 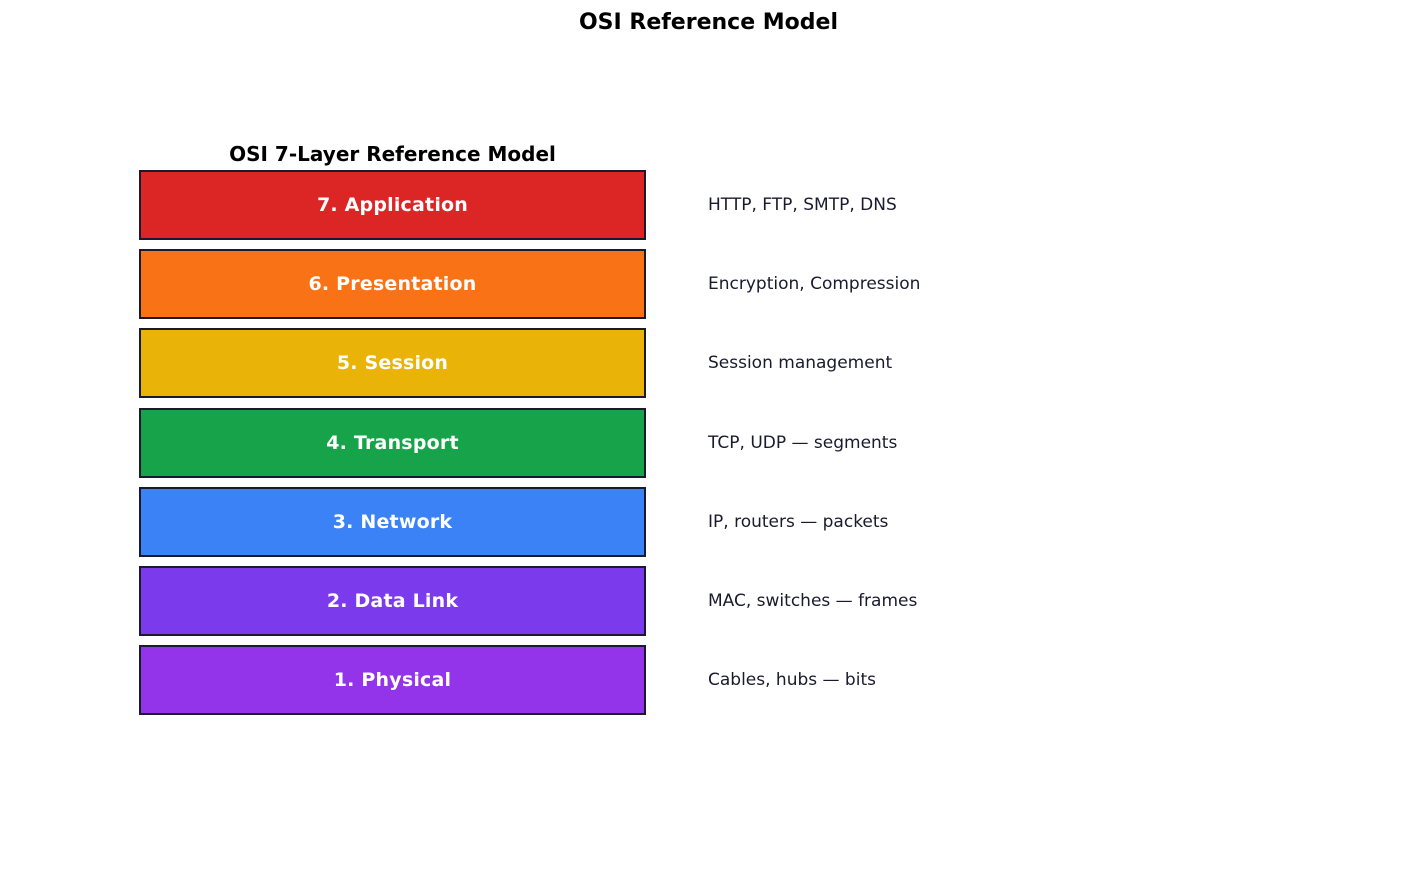 I want to click on layer-box-application: 7. Application, so click(x=392, y=205).